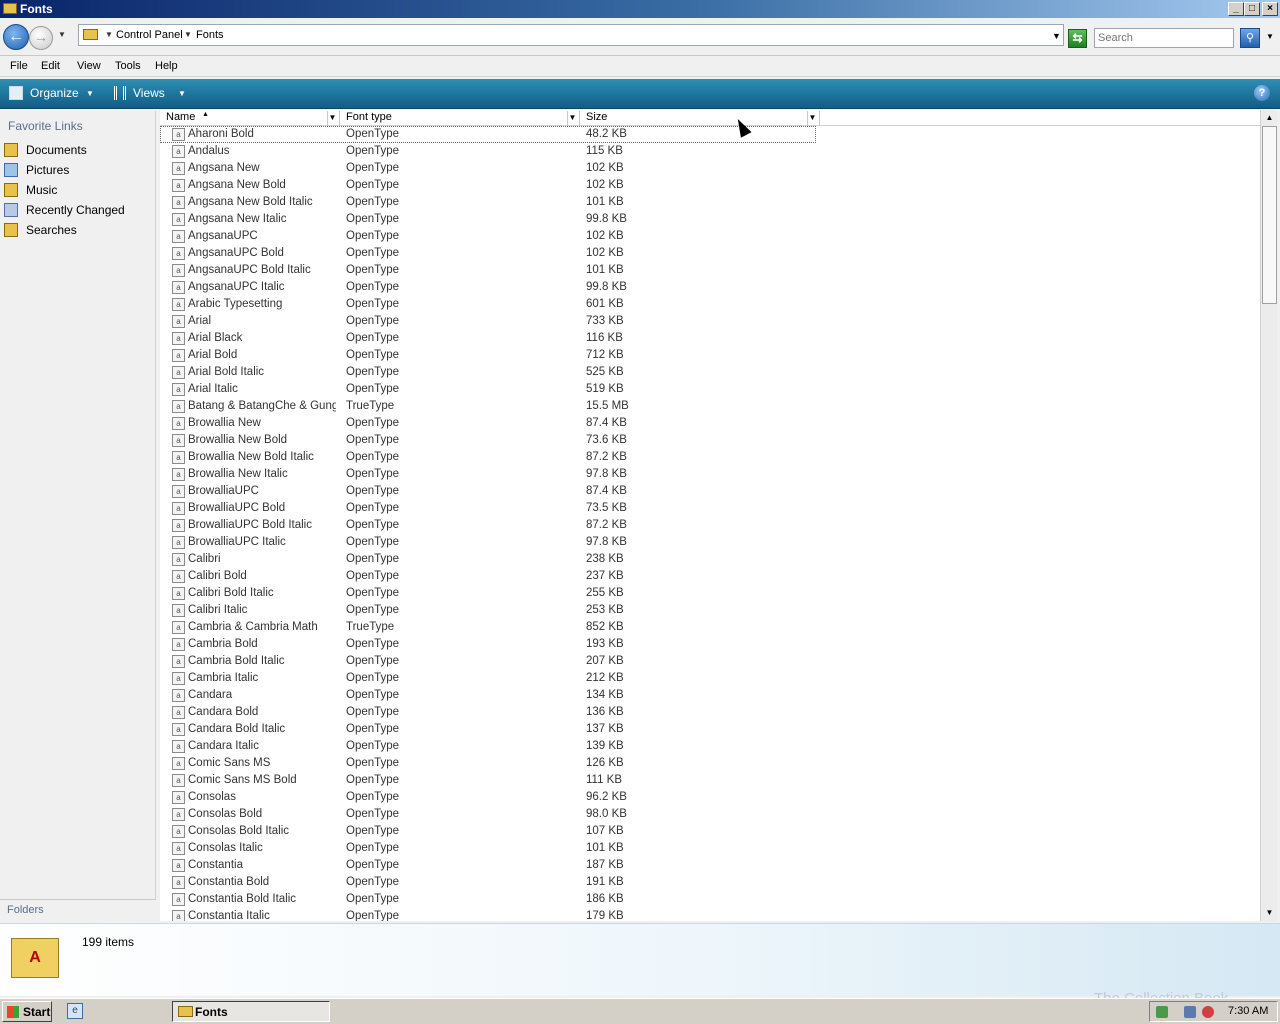 Image resolution: width=1280 pixels, height=1024 pixels. Describe the element at coordinates (488, 508) in the screenshot. I see `table-row: a BrowalliaUPC Bold OpenType 73.5 KB` at that location.